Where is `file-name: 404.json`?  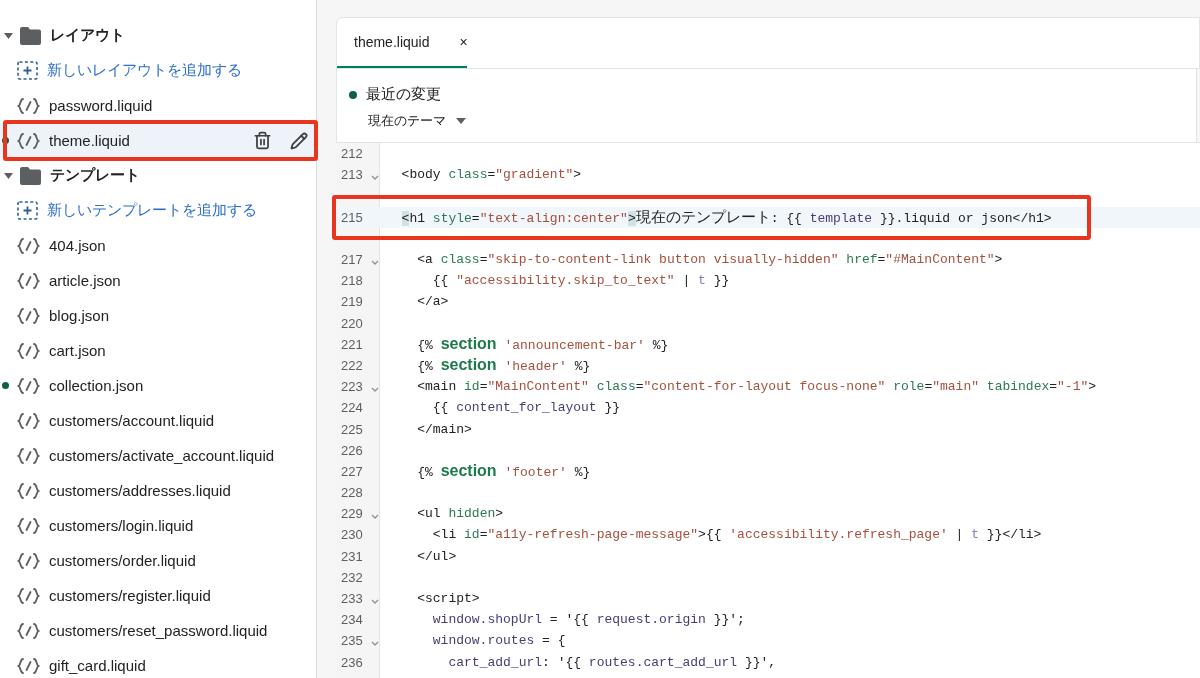
file-name: 404.json is located at coordinates (182, 245).